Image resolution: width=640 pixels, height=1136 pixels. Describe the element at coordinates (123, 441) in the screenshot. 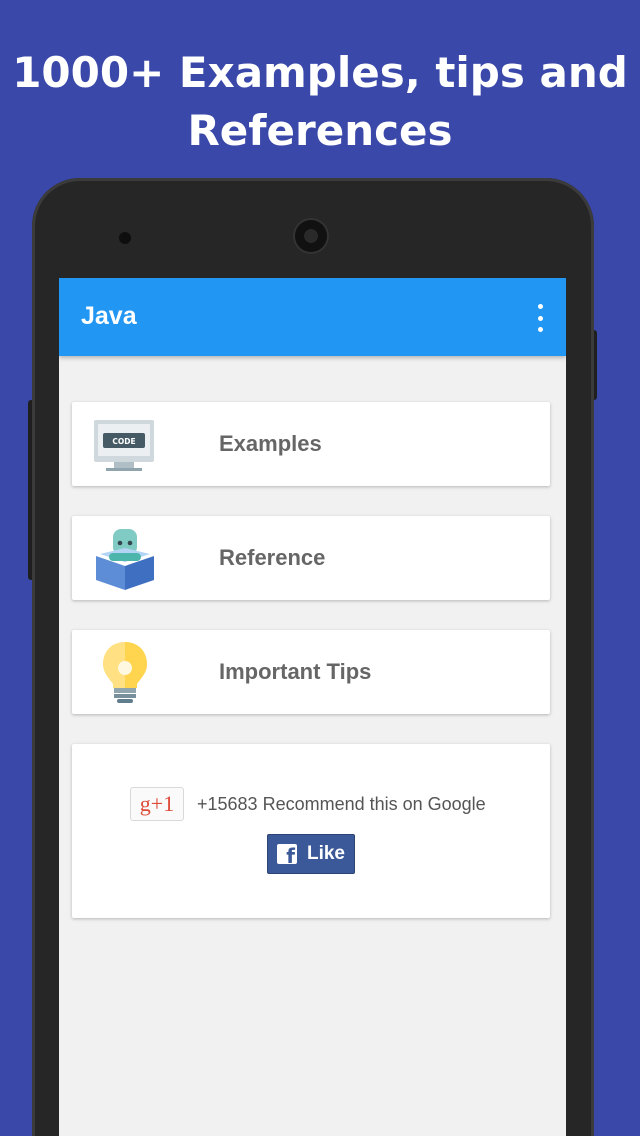

I see `code-icon-text: CODE` at that location.